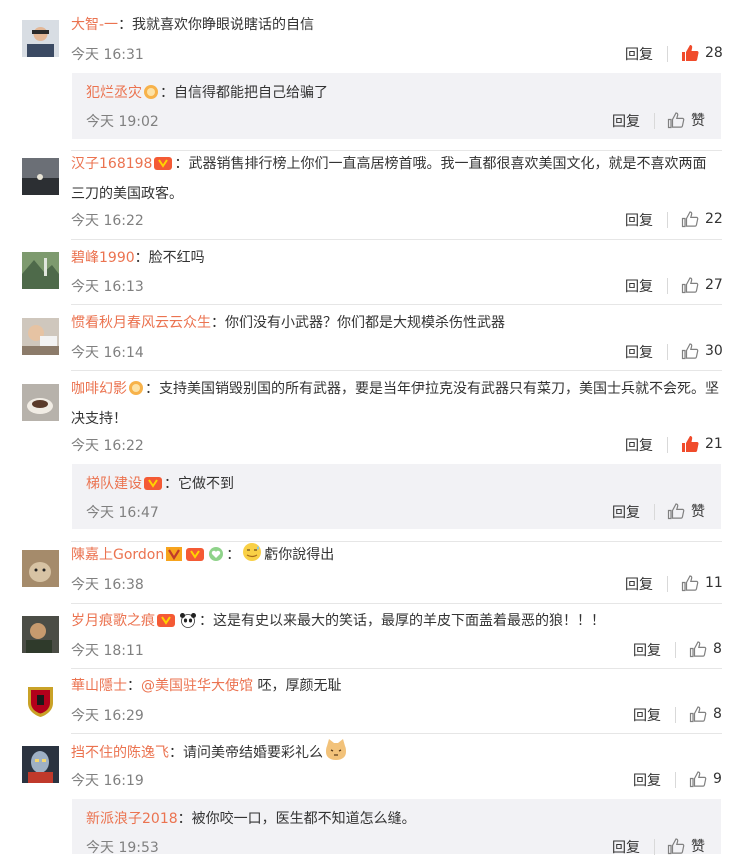  What do you see at coordinates (120, 753) in the screenshot?
I see `comment-username: 挡不住的陈逸飞` at bounding box center [120, 753].